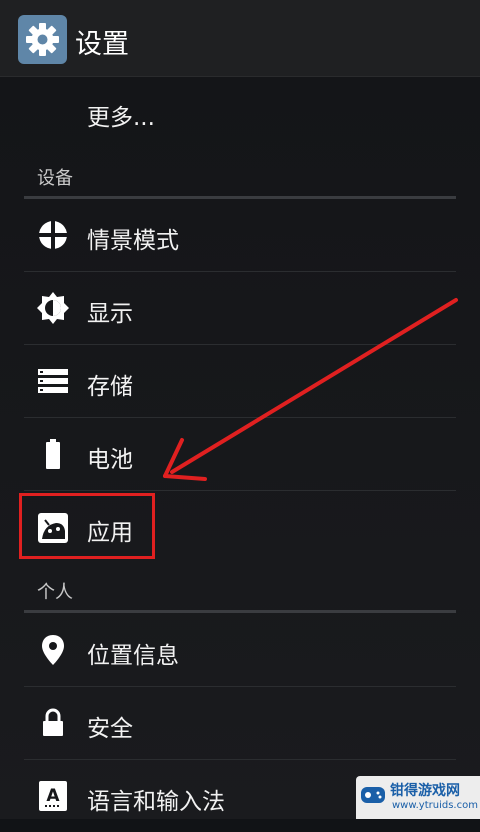 The width and height of the screenshot is (480, 832). I want to click on watermark: 钳得游戏网 www.ytruids.com, so click(418, 797).